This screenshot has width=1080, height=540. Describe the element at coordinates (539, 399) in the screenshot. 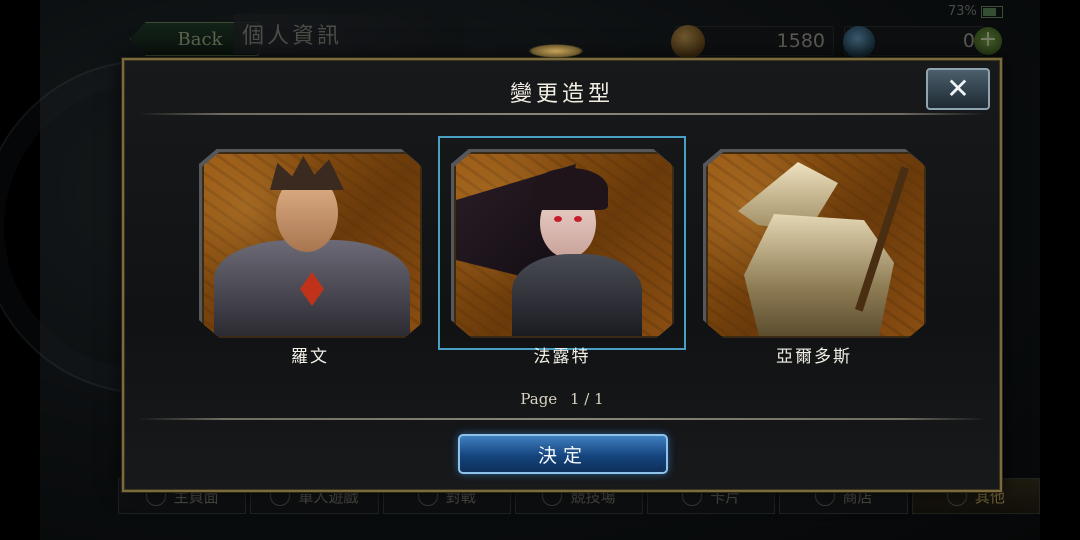

I see `page-label: Page` at that location.